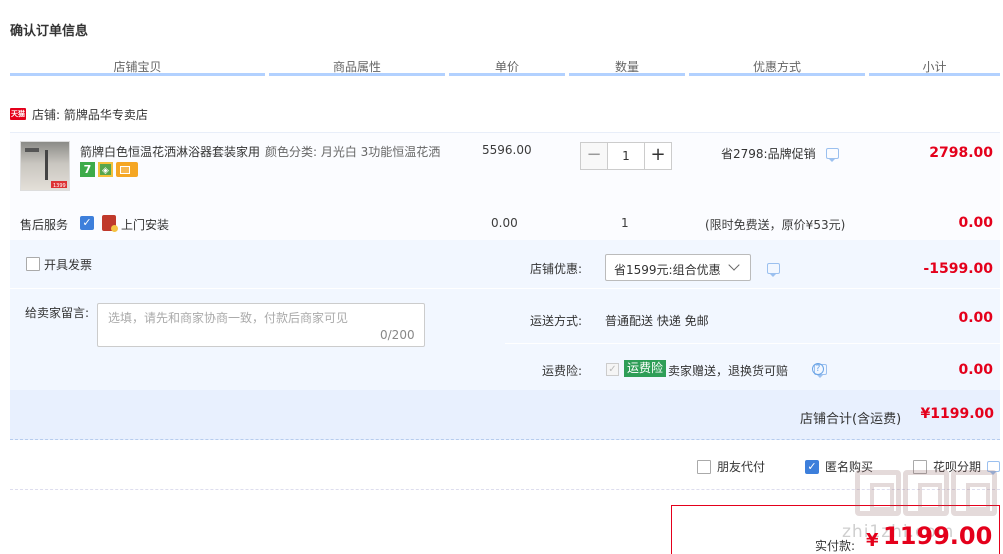 The height and width of the screenshot is (554, 1003). Describe the element at coordinates (667, 270) in the screenshot. I see `shop-discount-value: 省1599元:组合优惠` at that location.